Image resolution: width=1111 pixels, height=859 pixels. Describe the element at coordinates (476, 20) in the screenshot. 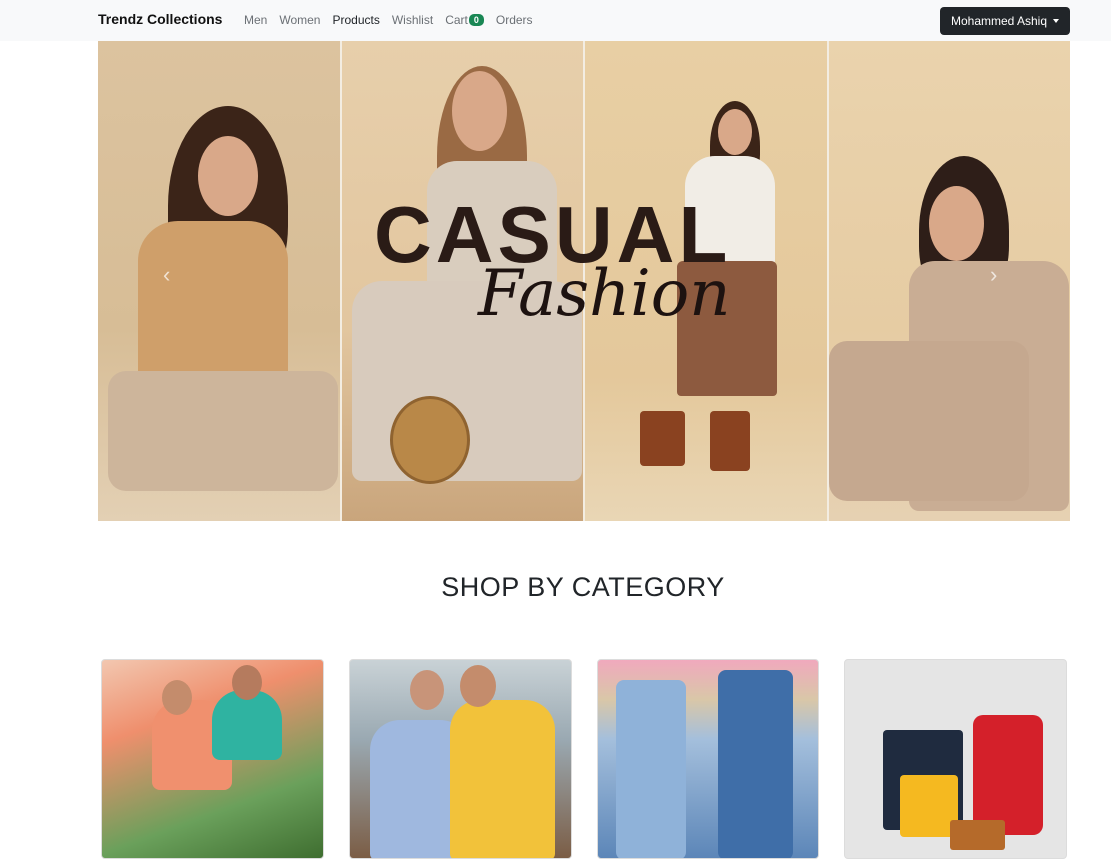

I see `cart-count-badge: 0` at that location.